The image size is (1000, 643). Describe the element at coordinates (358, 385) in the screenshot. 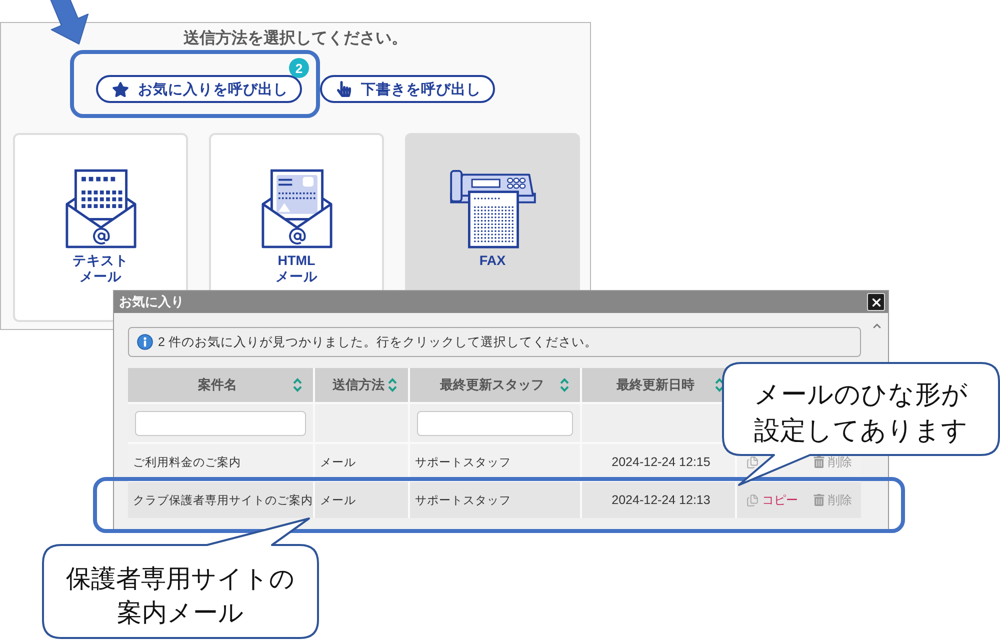

I see `column-header: 送信方法` at that location.